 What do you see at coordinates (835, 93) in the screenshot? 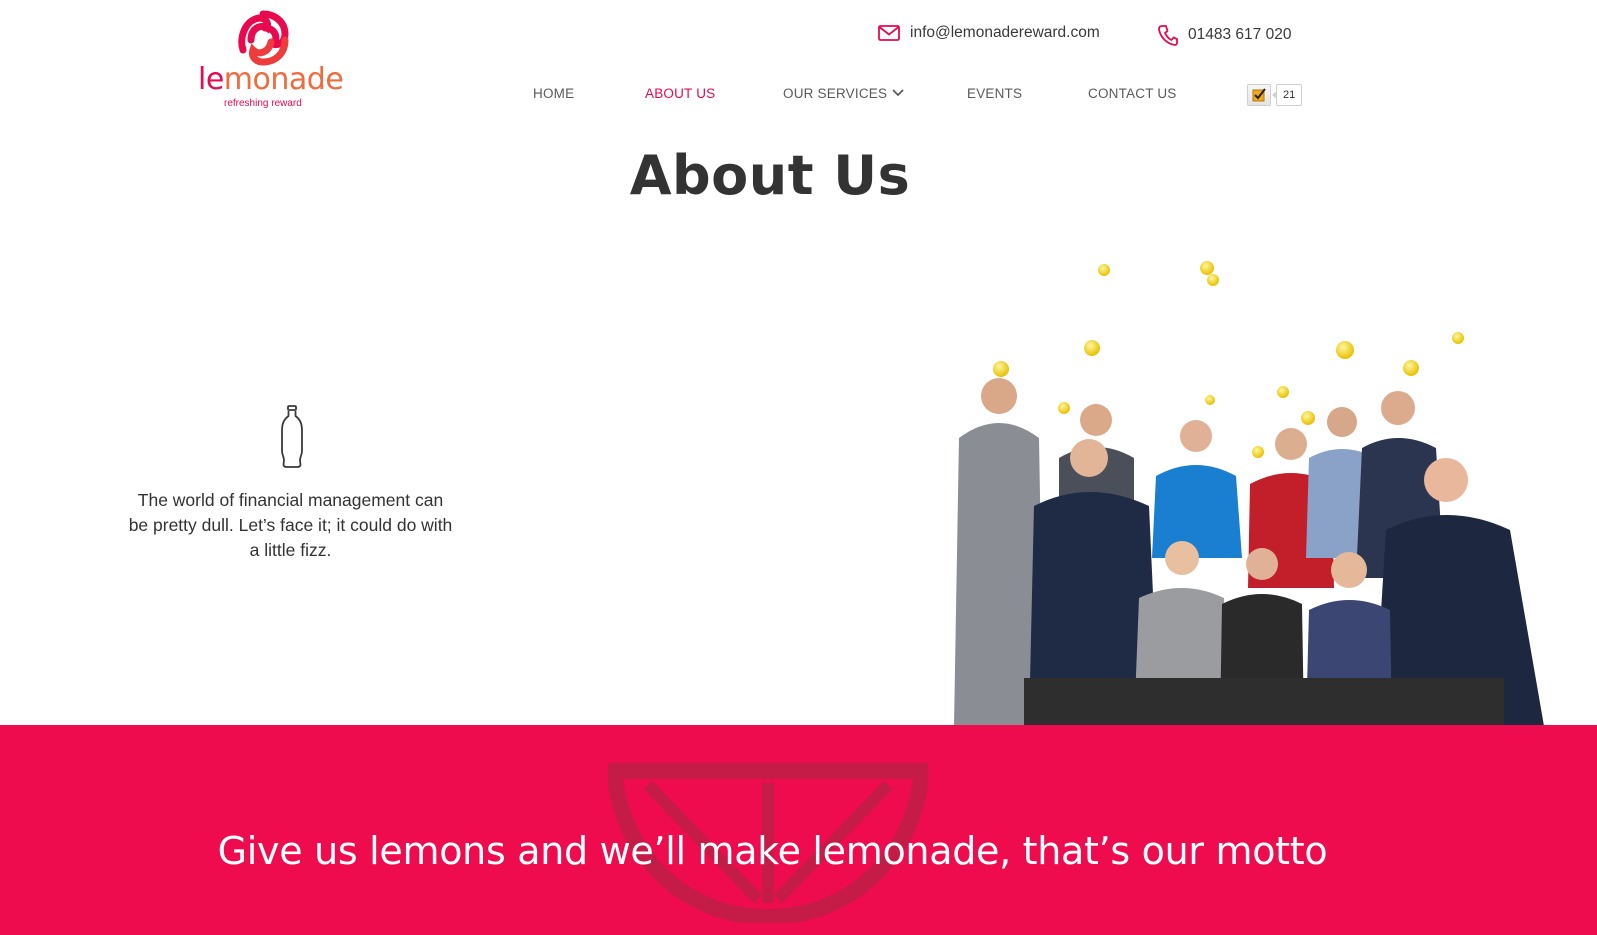
I see `nav-our-services-label: OUR SERVICES` at bounding box center [835, 93].